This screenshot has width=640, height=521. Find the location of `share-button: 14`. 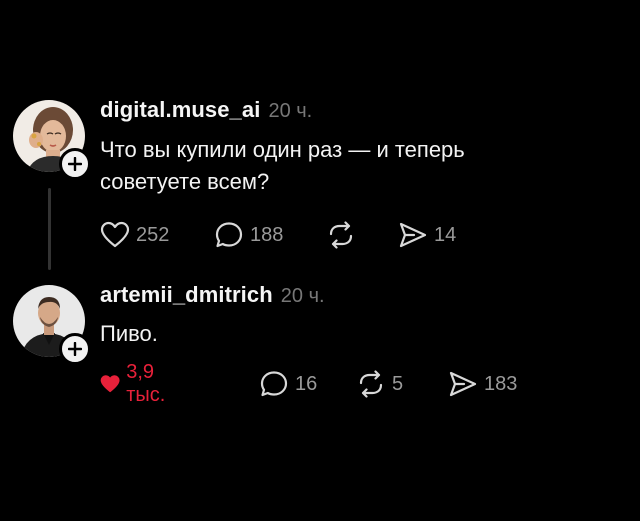

share-button: 14 is located at coordinates (427, 235).